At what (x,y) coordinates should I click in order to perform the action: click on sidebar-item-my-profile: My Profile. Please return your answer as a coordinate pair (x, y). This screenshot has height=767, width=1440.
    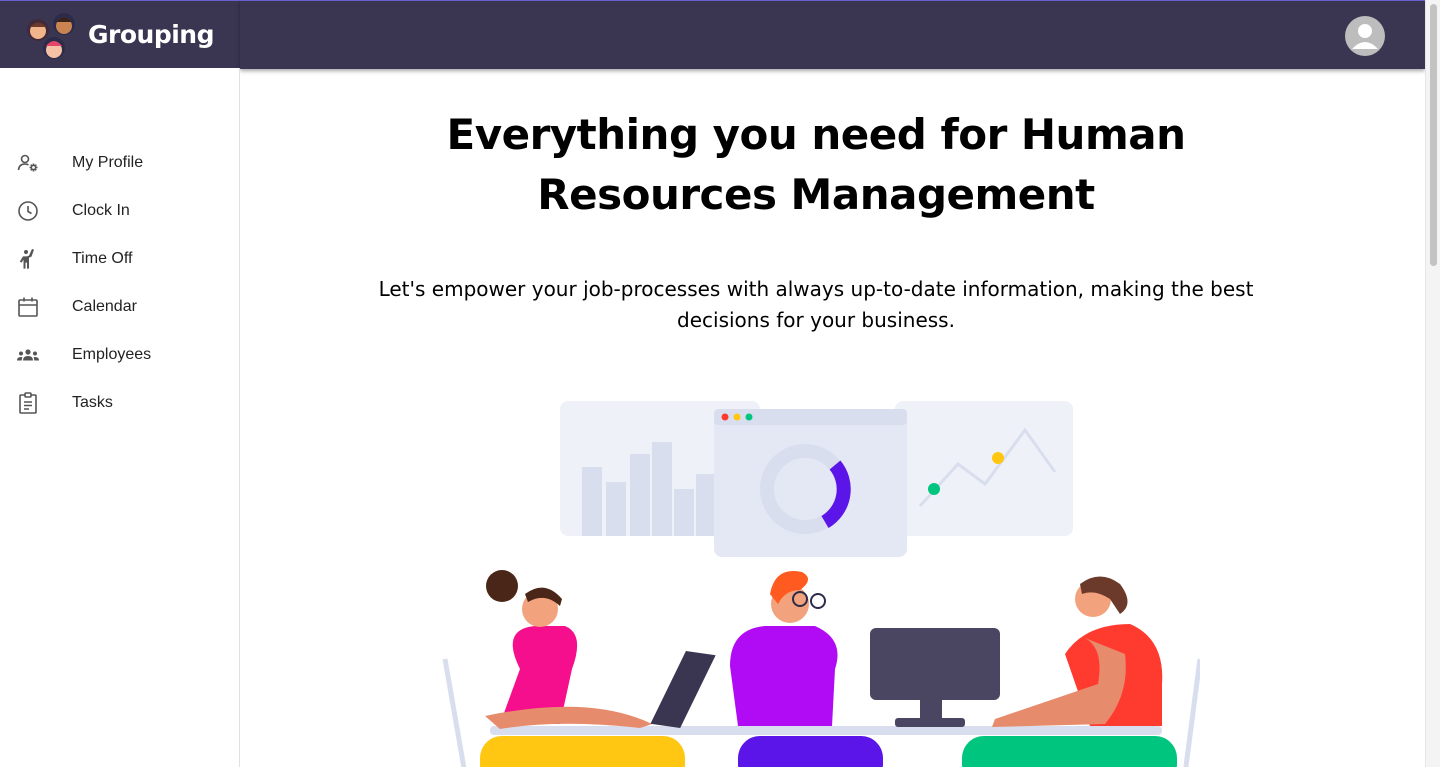
    Looking at the image, I should click on (119, 163).